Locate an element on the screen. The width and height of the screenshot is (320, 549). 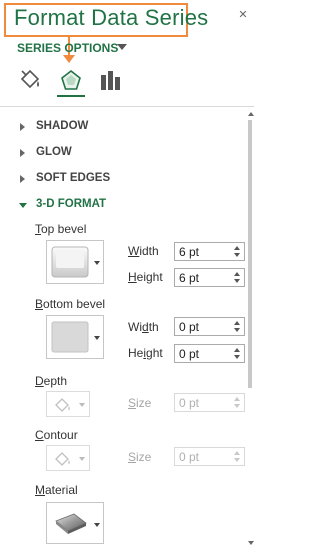
selected-tab-indicator is located at coordinates (71, 96).